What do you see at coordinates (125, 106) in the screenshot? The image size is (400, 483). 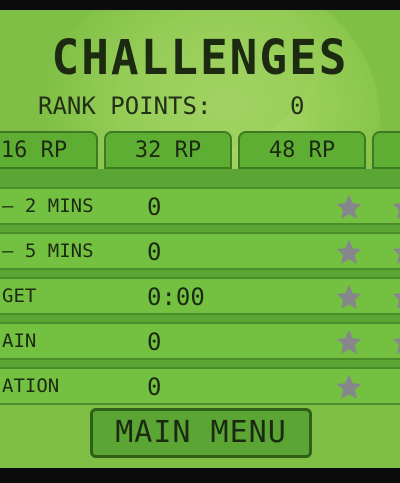 I see `rank-points-label: RANK POINTS:` at bounding box center [125, 106].